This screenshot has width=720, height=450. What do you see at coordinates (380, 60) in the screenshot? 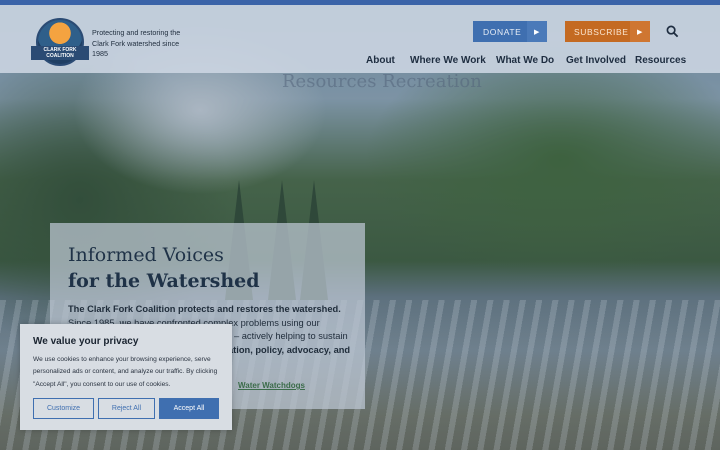
I see `nav-about: About` at bounding box center [380, 60].